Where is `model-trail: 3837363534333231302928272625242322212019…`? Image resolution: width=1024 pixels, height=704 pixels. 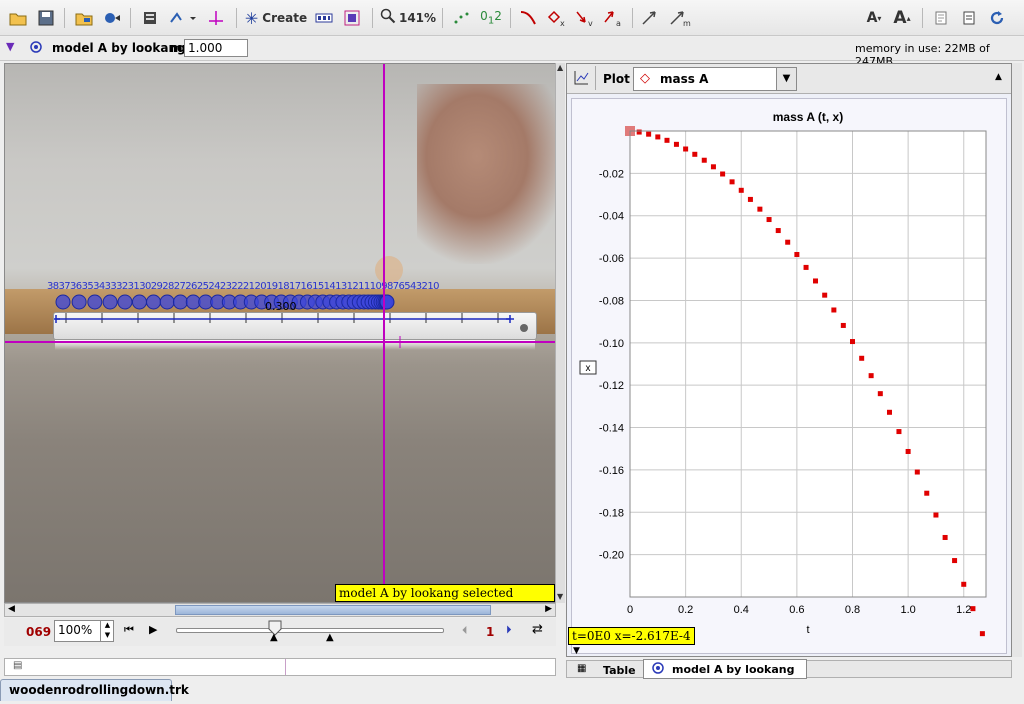 model-trail: 3837363534333231302928272625242322212019… is located at coordinates (243, 297).